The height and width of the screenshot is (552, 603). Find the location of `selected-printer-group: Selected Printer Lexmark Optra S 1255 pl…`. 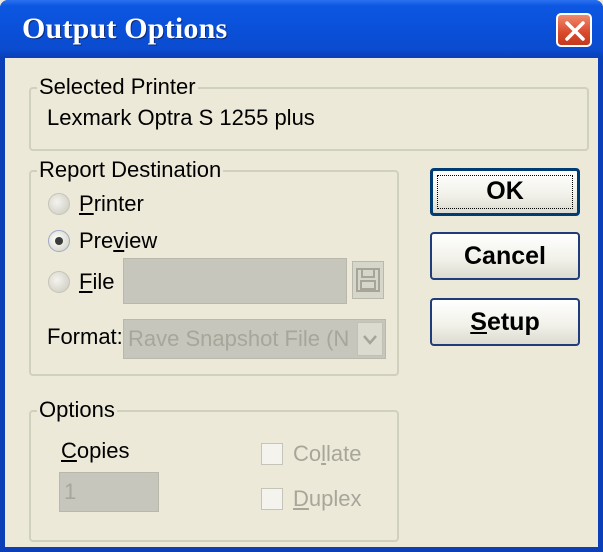

selected-printer-group: Selected Printer Lexmark Optra S 1255 pl… is located at coordinates (309, 112).